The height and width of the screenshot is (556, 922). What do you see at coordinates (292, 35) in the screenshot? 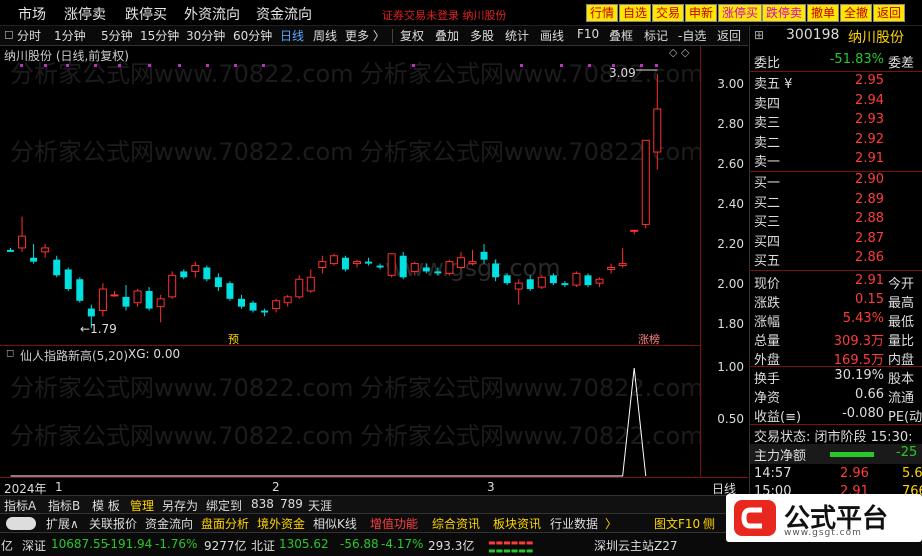
I see `period-daily: 日线` at bounding box center [292, 35].